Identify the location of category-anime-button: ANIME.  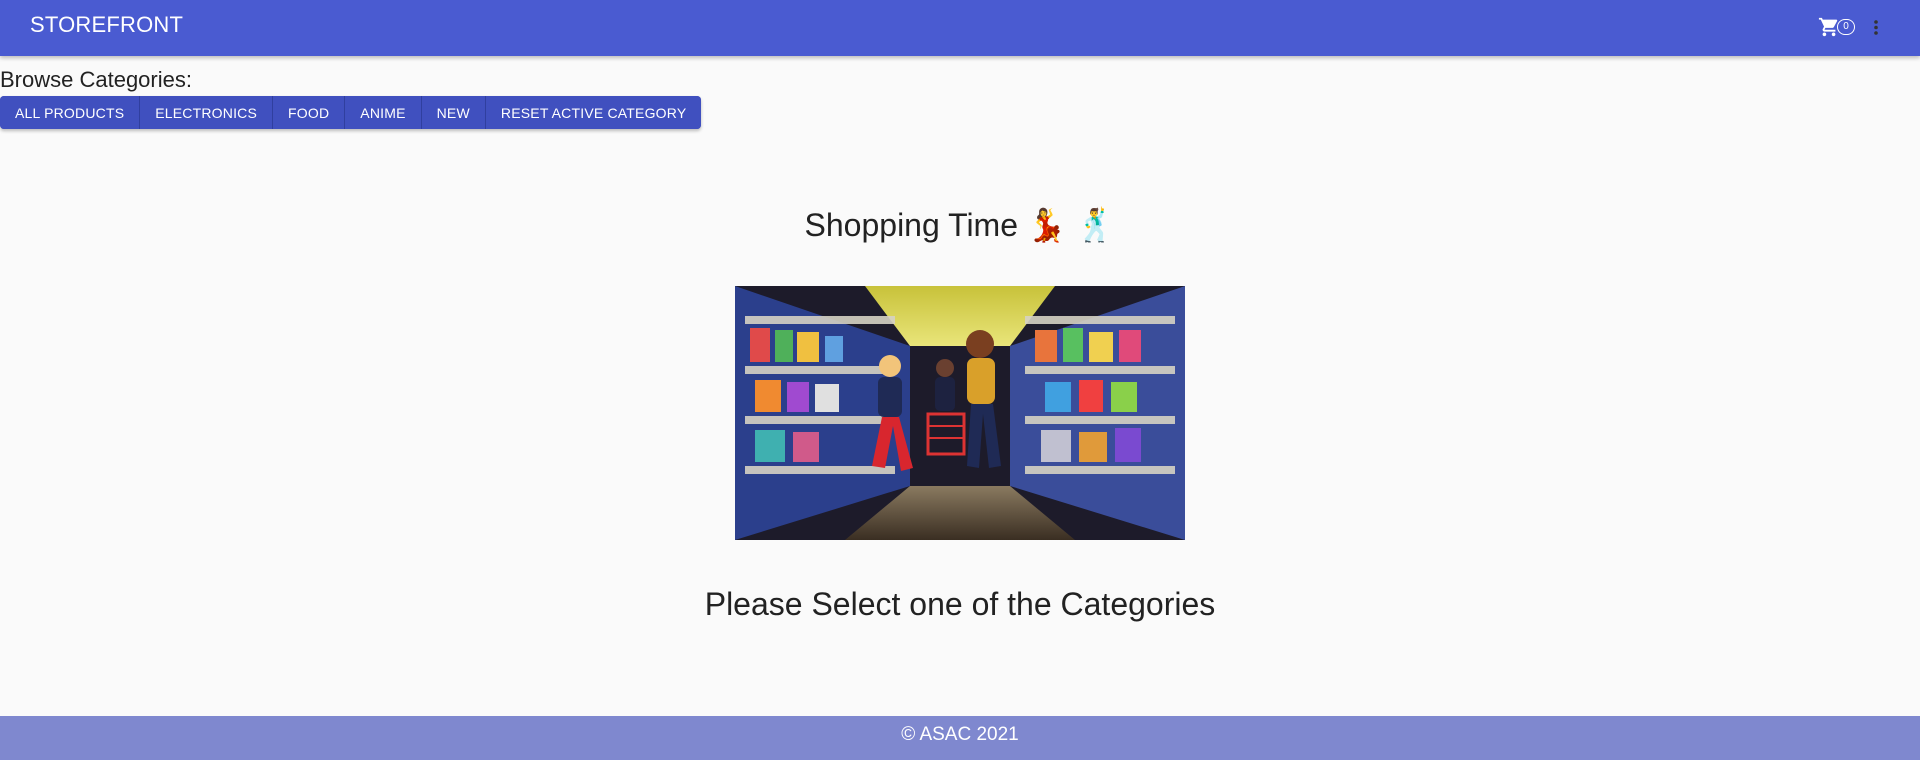
(383, 112).